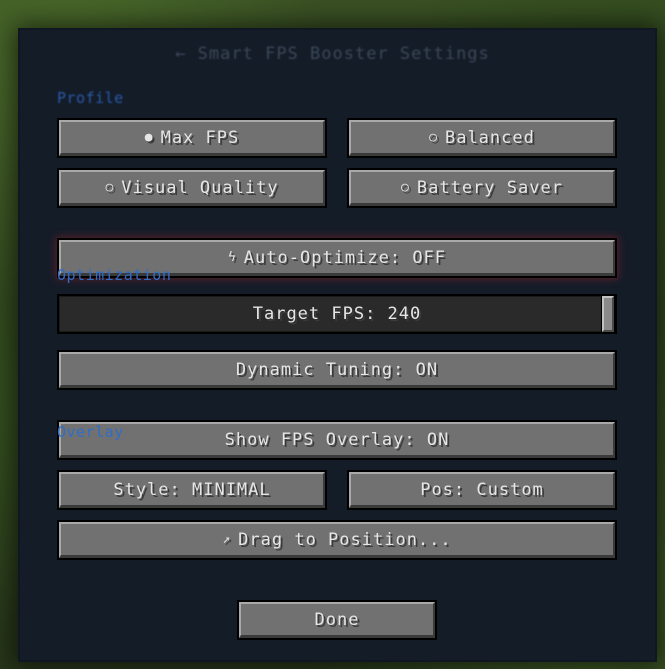  What do you see at coordinates (200, 187) in the screenshot?
I see `profile-visual-quality-label: Visual Quality` at bounding box center [200, 187].